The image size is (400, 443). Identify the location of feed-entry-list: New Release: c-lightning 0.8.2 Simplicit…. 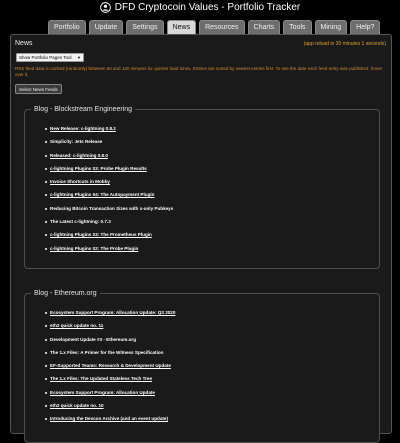
(109, 190).